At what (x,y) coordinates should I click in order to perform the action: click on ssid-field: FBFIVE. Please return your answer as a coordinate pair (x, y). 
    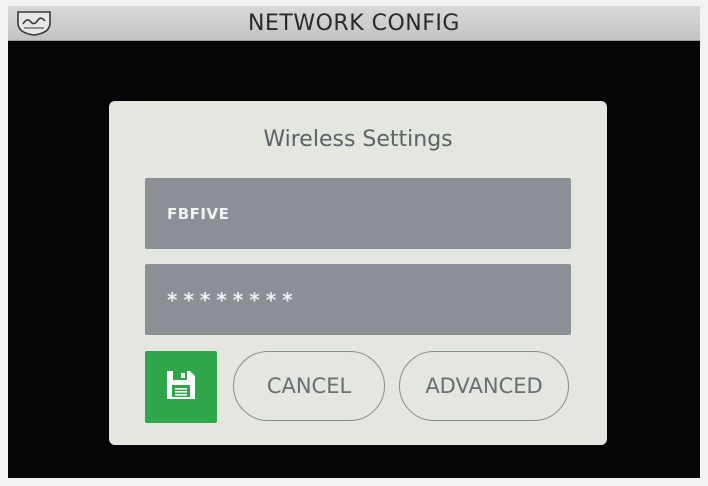
    Looking at the image, I should click on (358, 213).